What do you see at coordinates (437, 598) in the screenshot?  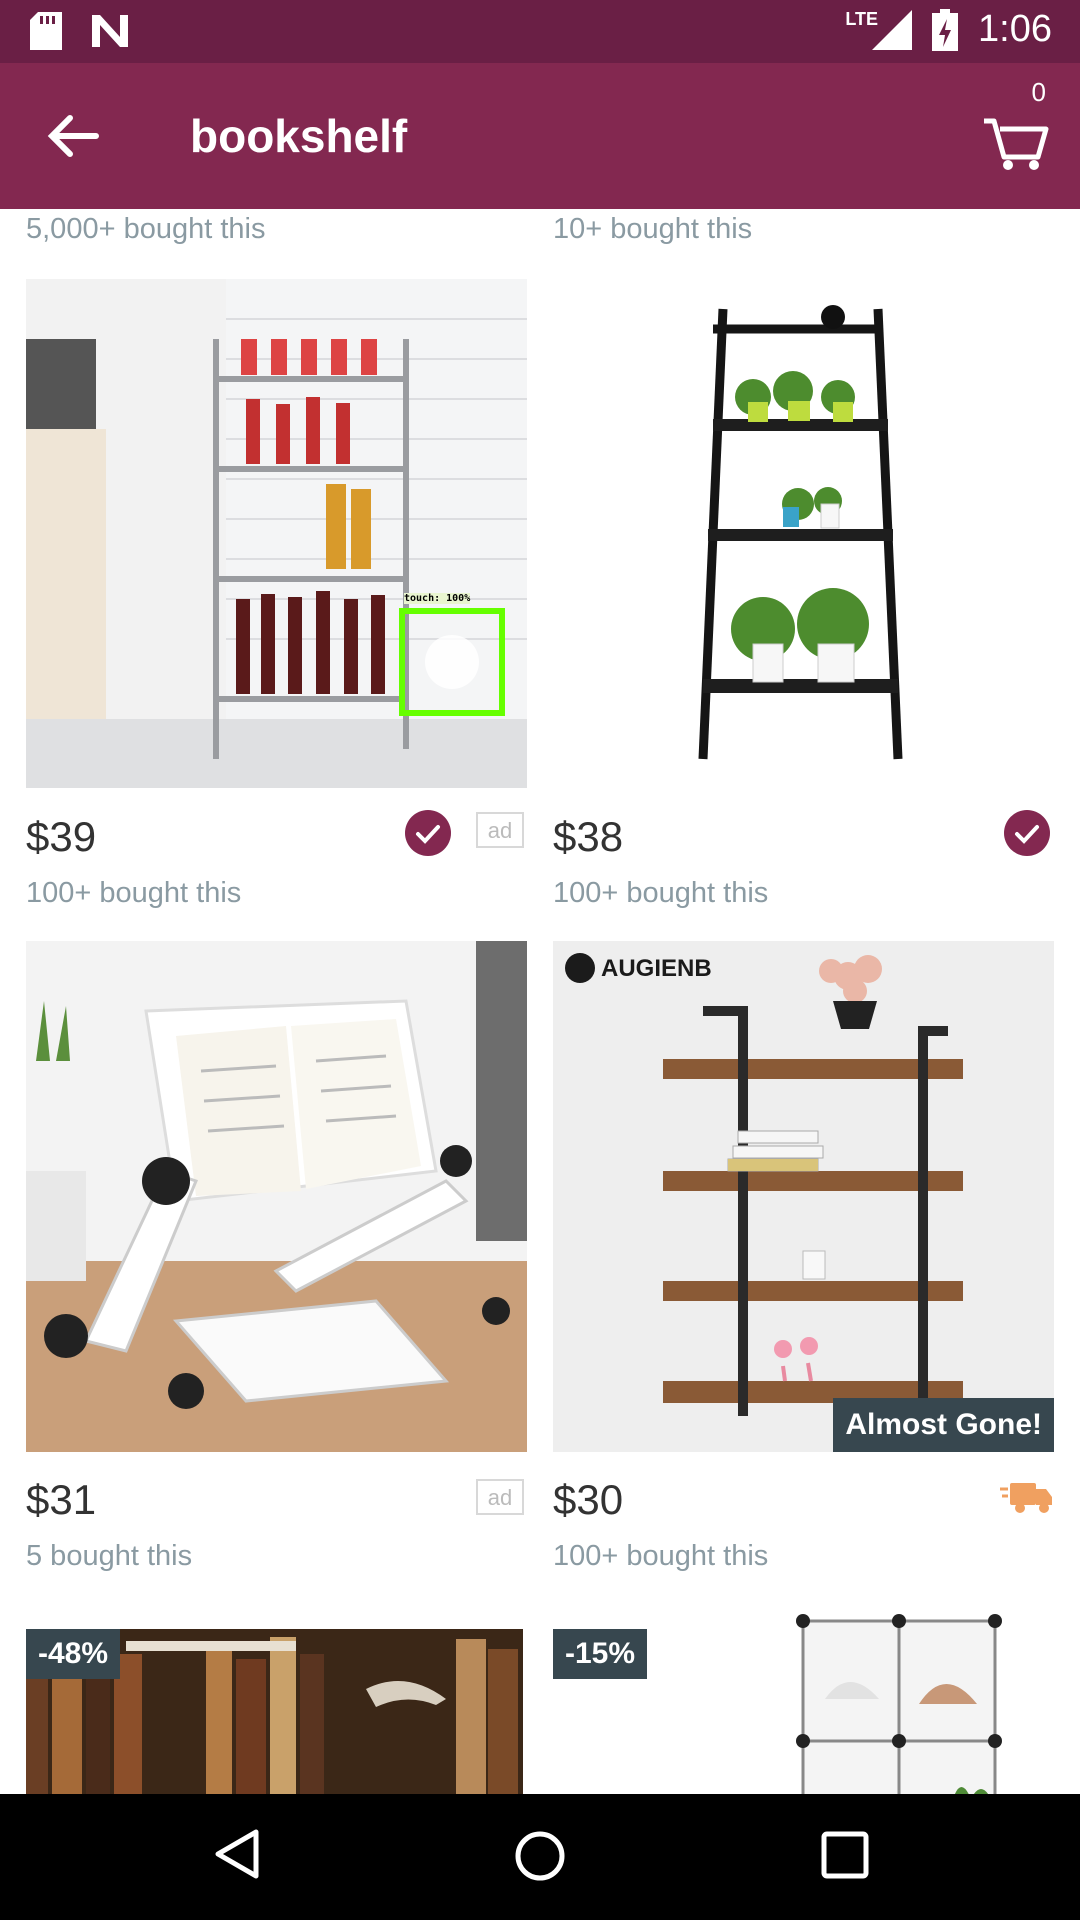 I see `touch-overlay-label: touch: 100%` at bounding box center [437, 598].